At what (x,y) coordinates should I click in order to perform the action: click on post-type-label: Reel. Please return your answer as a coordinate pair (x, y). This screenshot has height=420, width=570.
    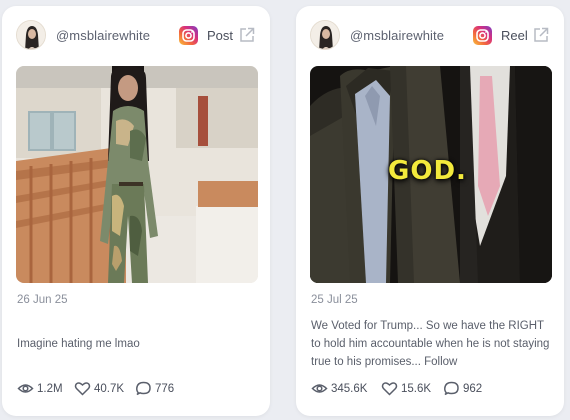
    Looking at the image, I should click on (514, 35).